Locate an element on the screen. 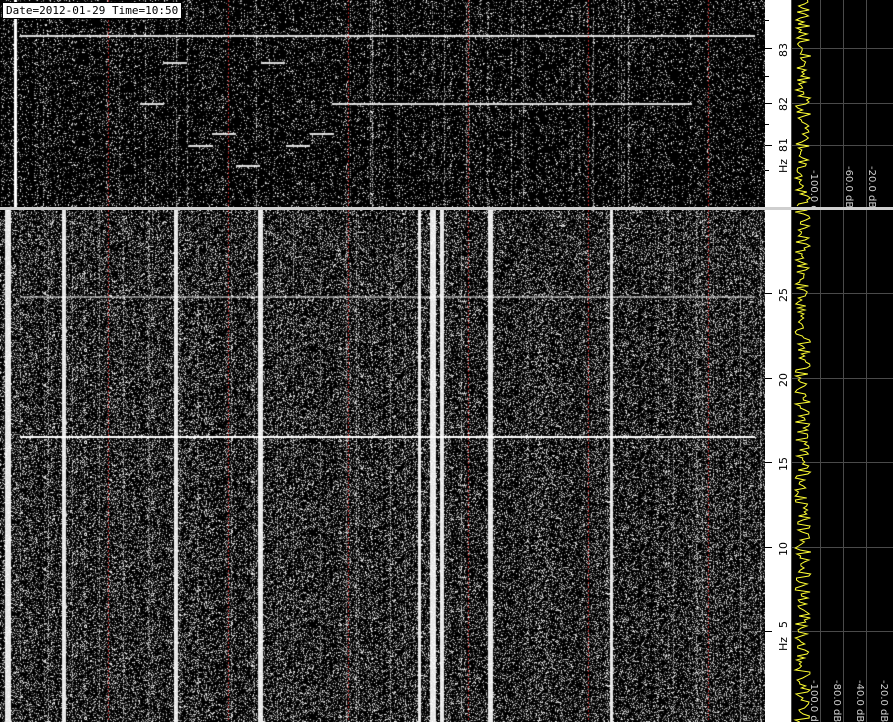 The image size is (893, 722). bottom-spectrum-strip: -100.0 dB -80.0 dB -40.0 dB -20.0 dB is located at coordinates (842, 466).